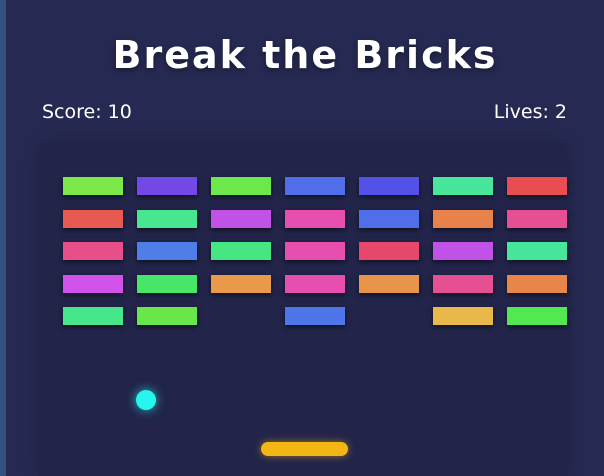 This screenshot has height=476, width=604. What do you see at coordinates (146, 400) in the screenshot?
I see `ball` at bounding box center [146, 400].